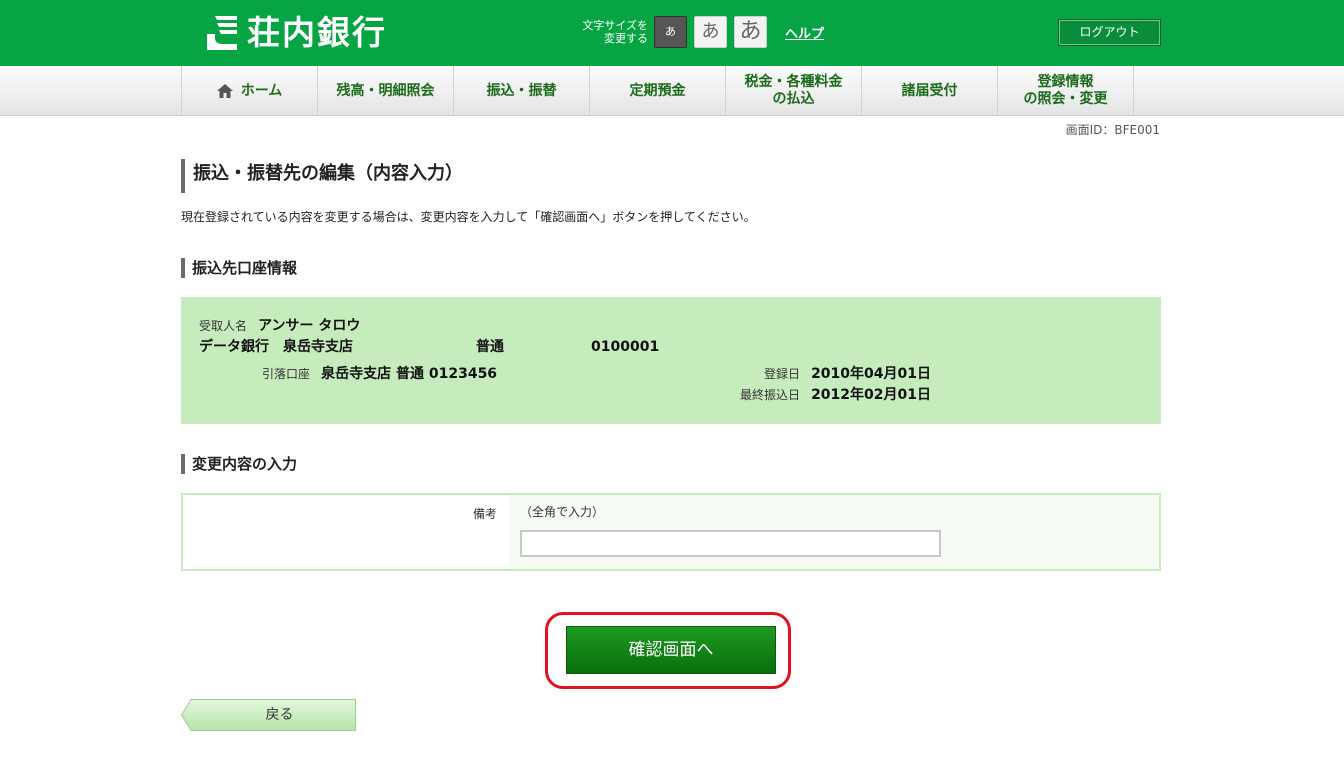 The image size is (1344, 773). What do you see at coordinates (309, 326) in the screenshot?
I see `recipient-name: アンサー タロウ` at bounding box center [309, 326].